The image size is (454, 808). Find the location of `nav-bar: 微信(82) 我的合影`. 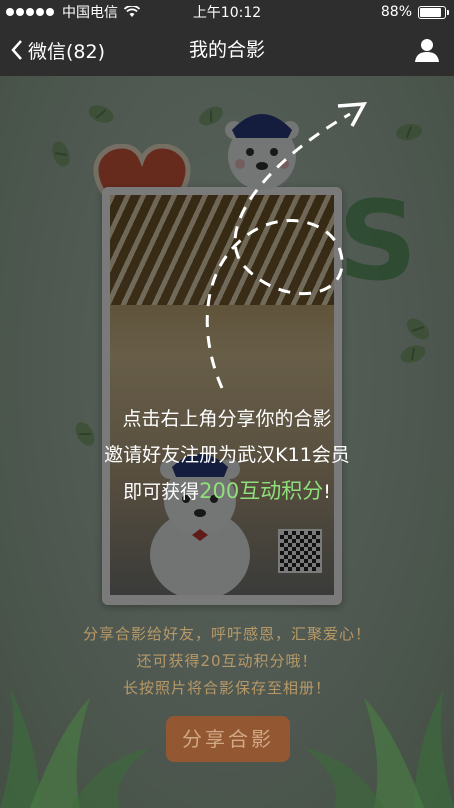

nav-bar: 微信(82) 我的合影 is located at coordinates (227, 50).